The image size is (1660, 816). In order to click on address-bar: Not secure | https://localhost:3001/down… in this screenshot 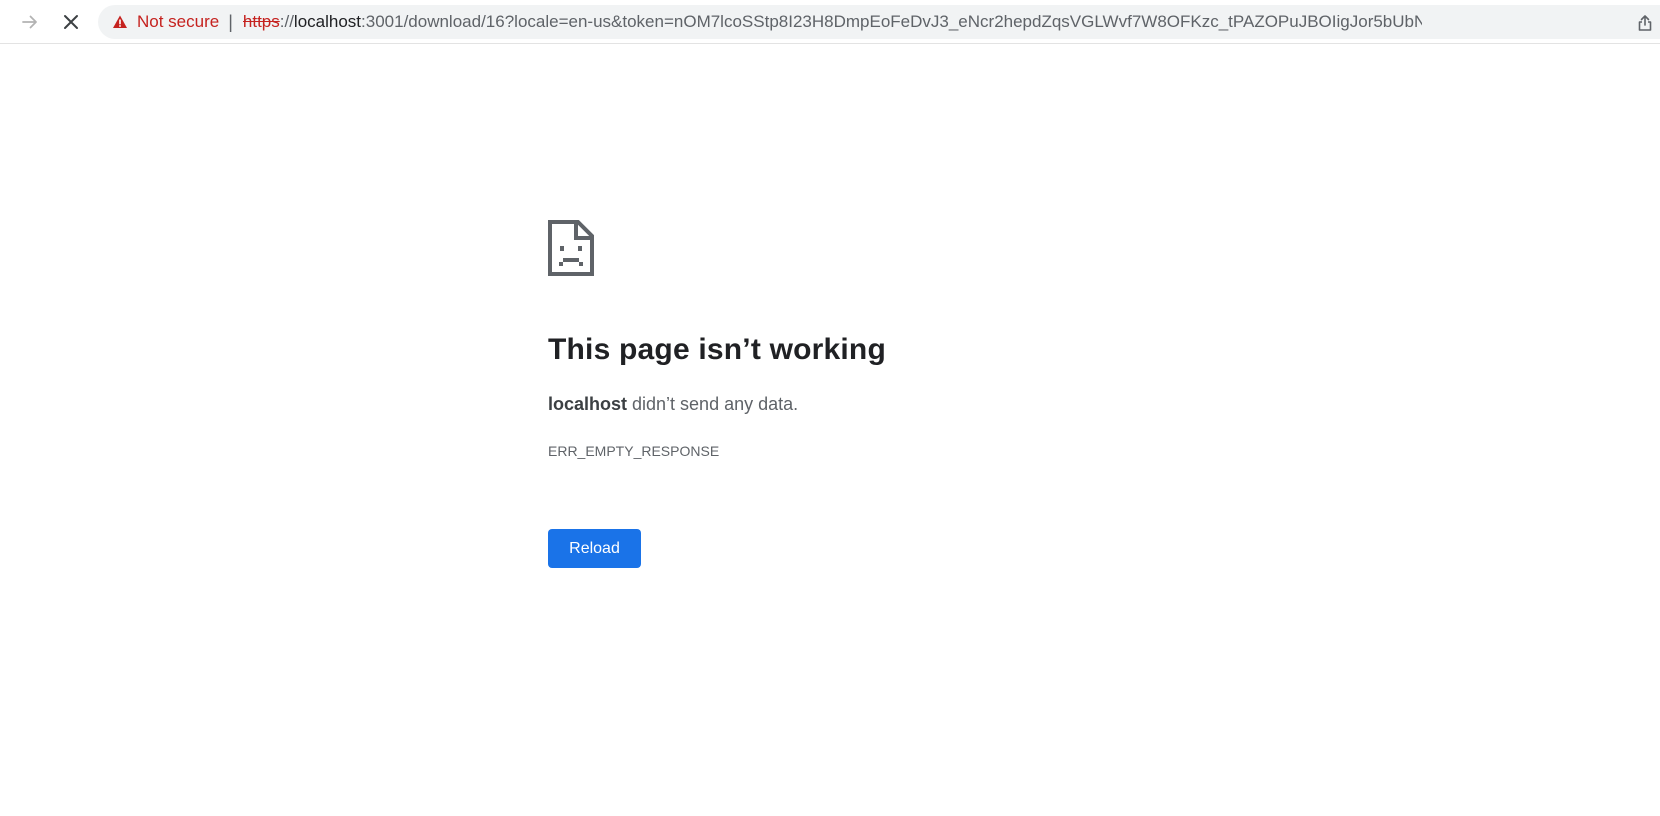, I will do `click(879, 22)`.